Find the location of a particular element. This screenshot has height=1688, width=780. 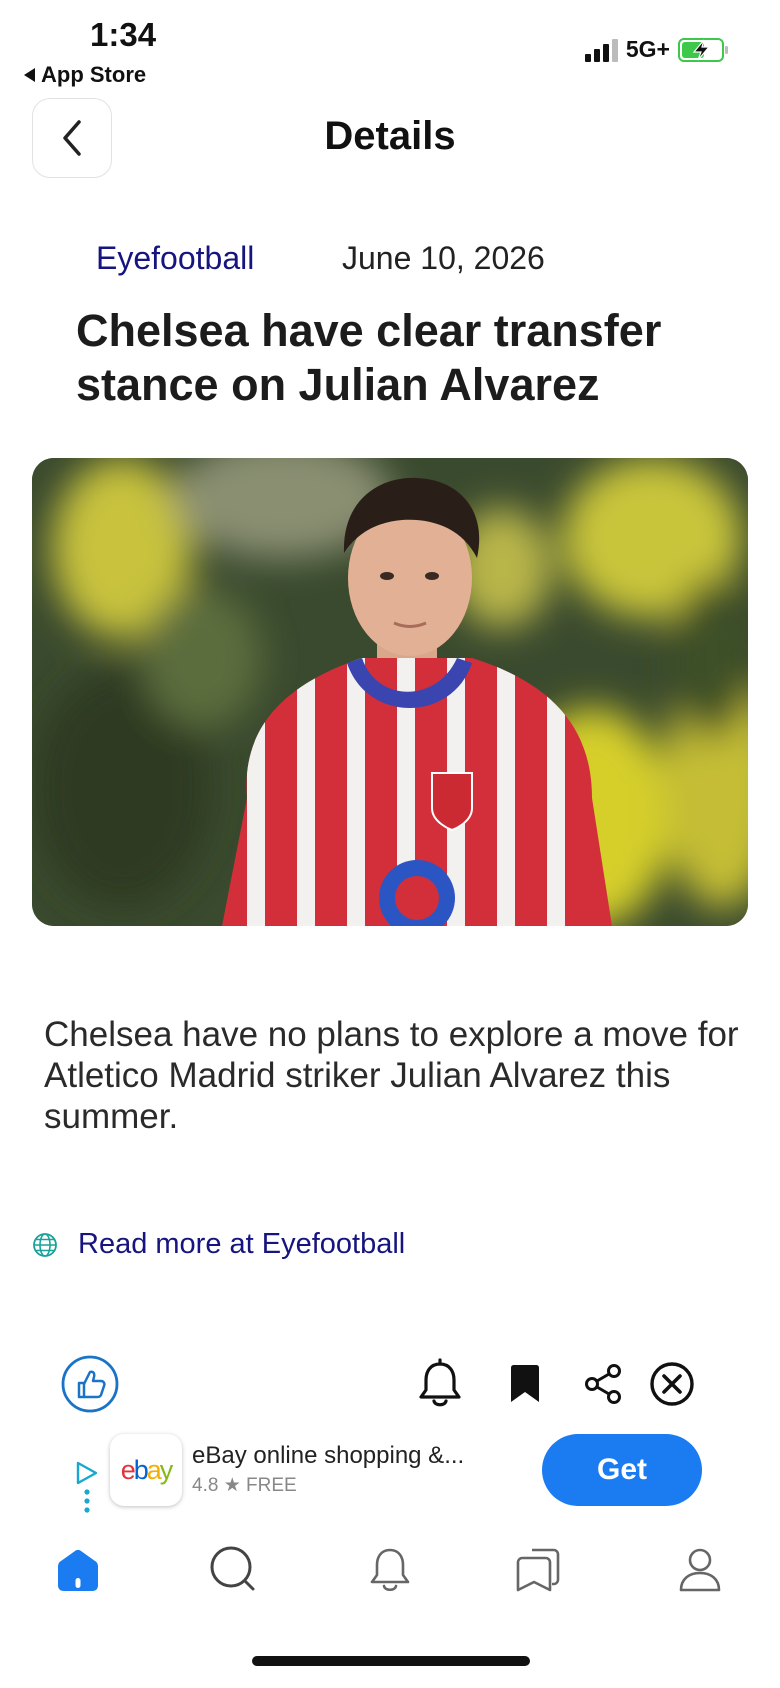

status-indicators: 5G+ is located at coordinates (657, 49).